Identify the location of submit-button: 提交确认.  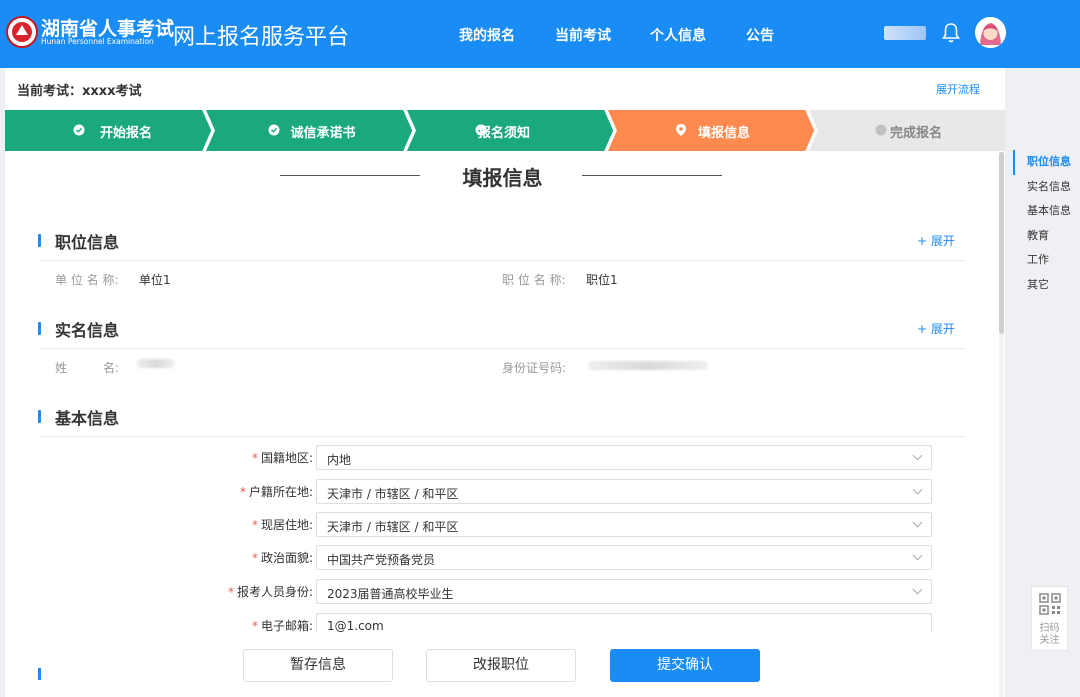
(685, 665).